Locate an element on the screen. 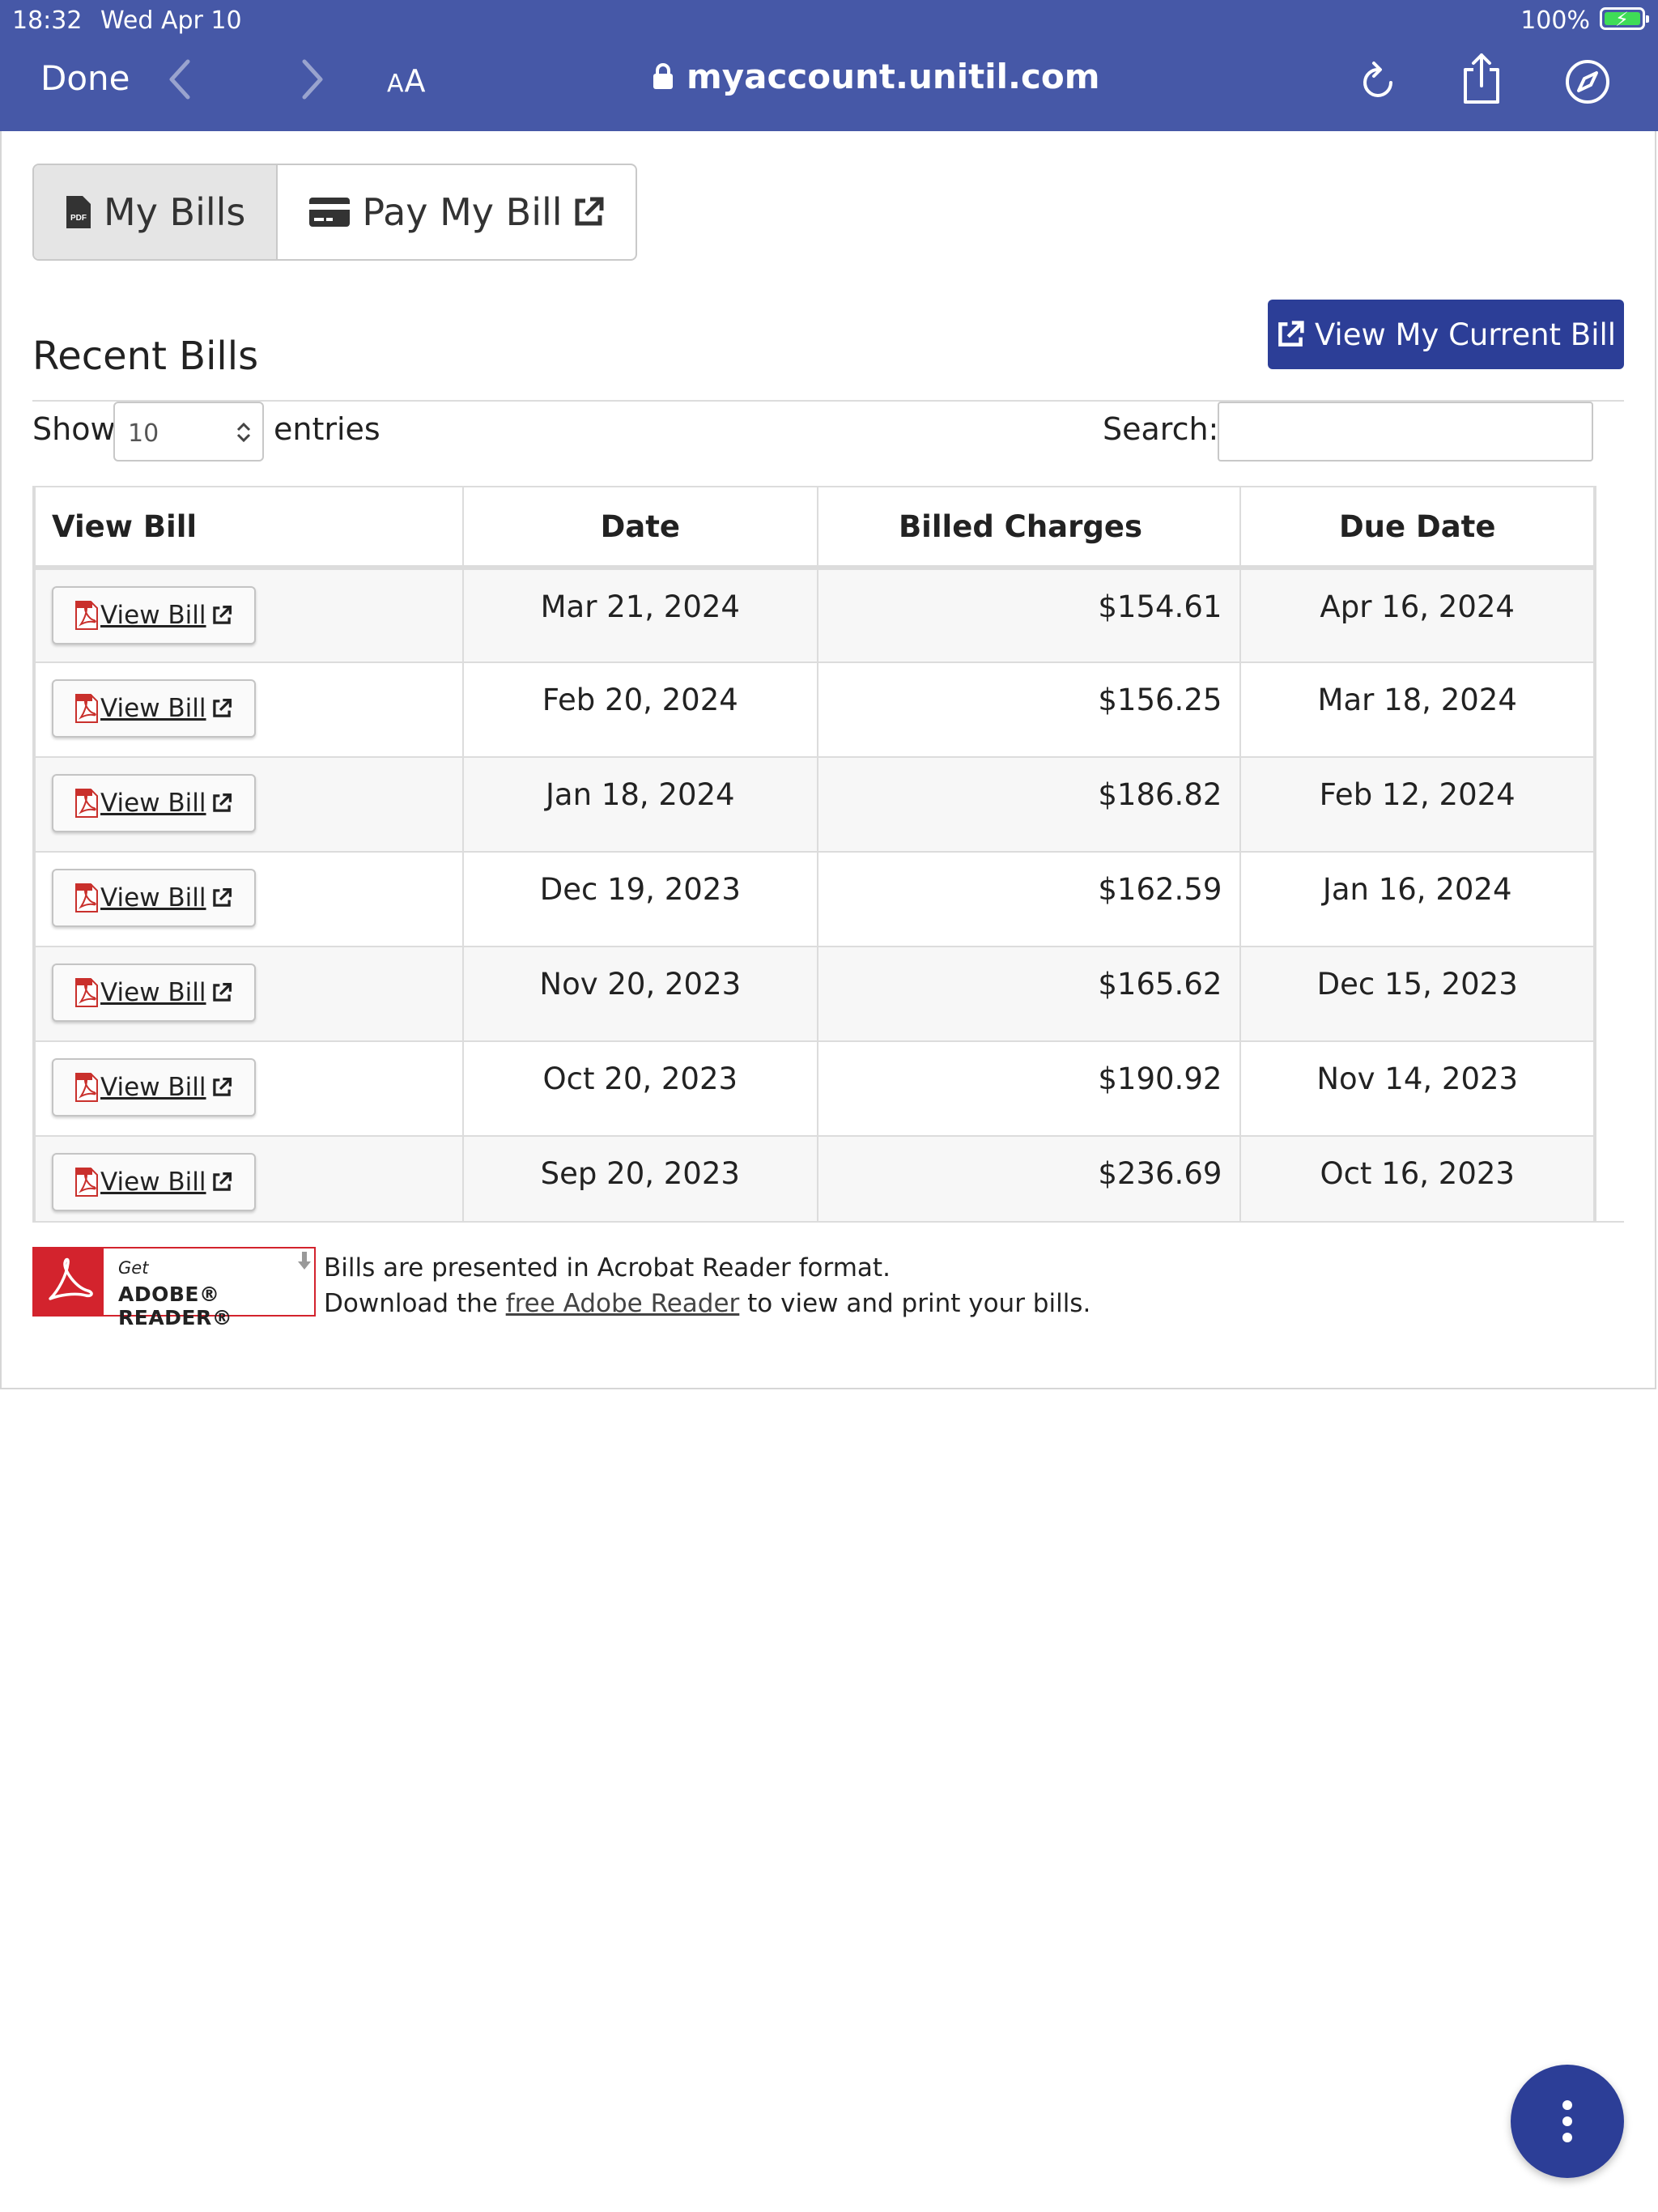 The height and width of the screenshot is (2212, 1658). billed-charges: $154.61 is located at coordinates (1029, 615).